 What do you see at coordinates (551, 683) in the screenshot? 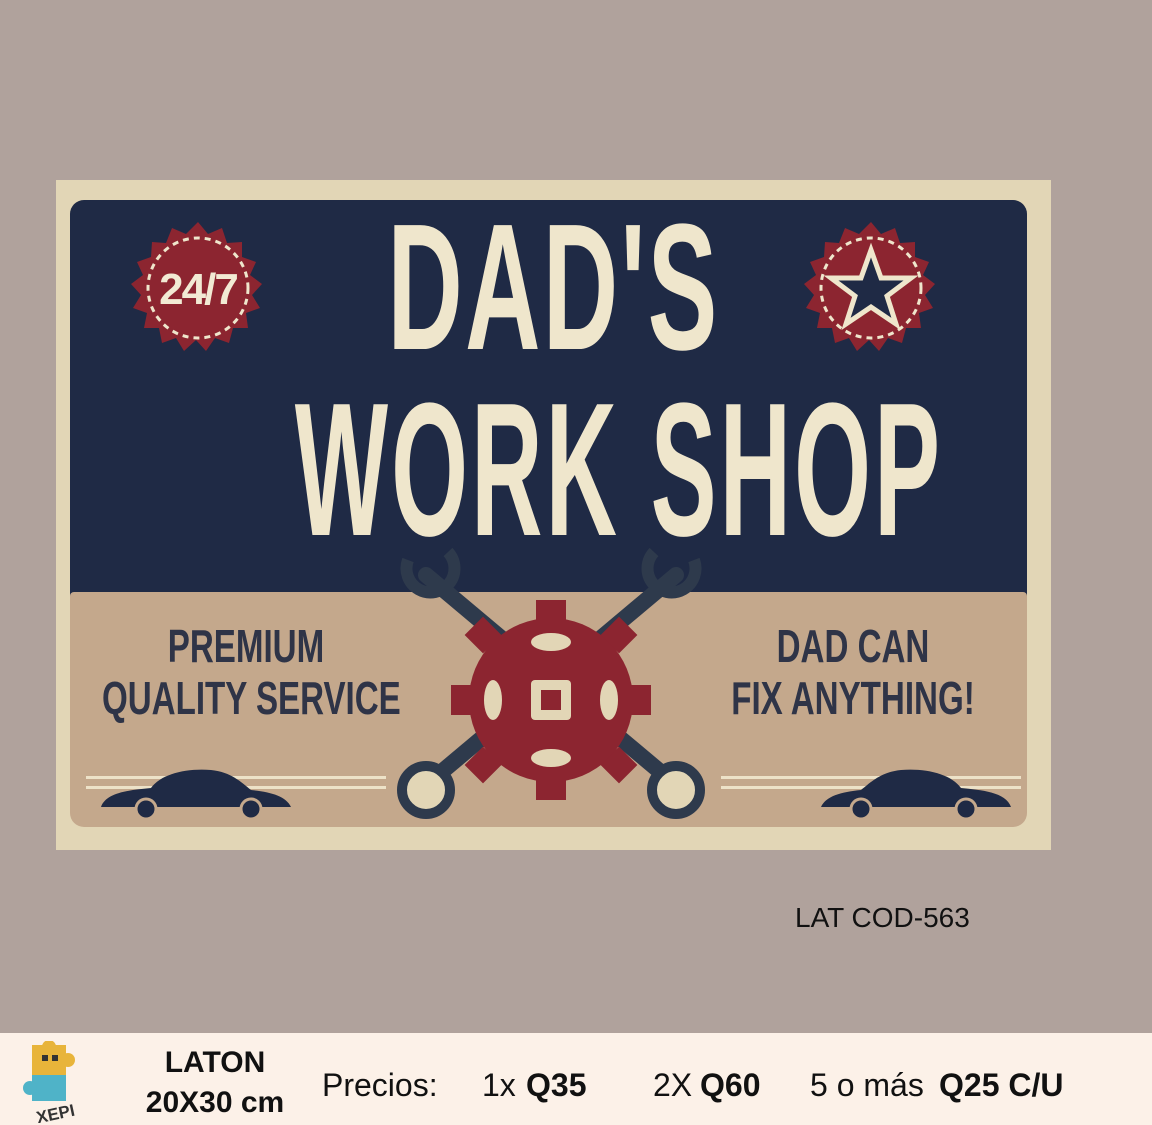
I see `gear-wrench-icon` at bounding box center [551, 683].